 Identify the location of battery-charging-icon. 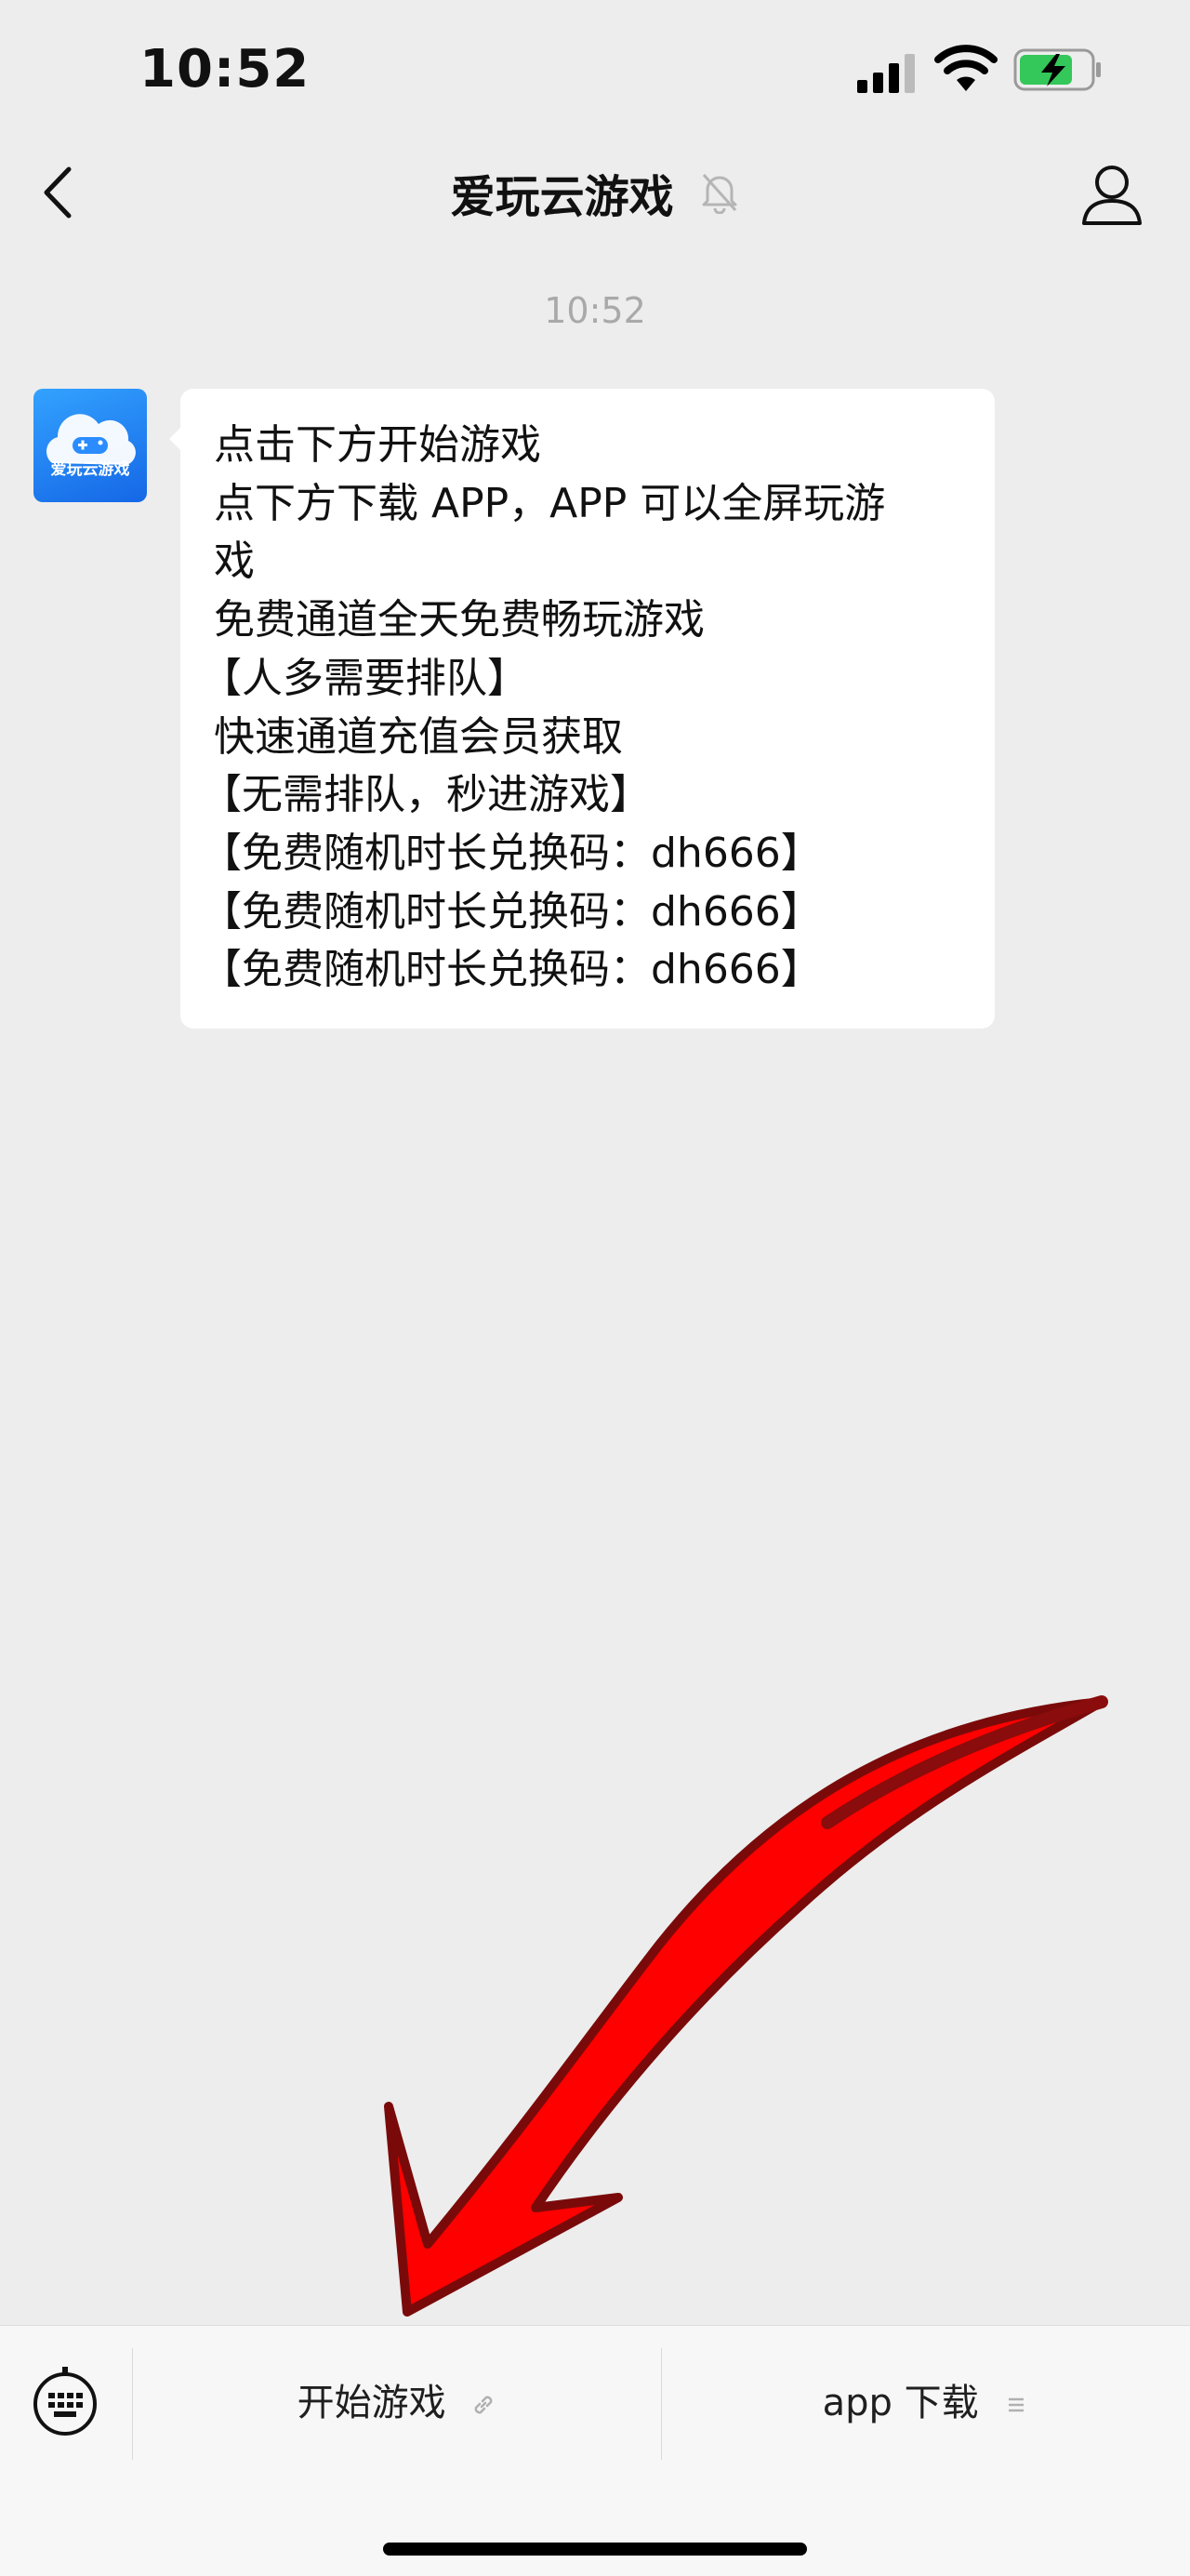
(1057, 69).